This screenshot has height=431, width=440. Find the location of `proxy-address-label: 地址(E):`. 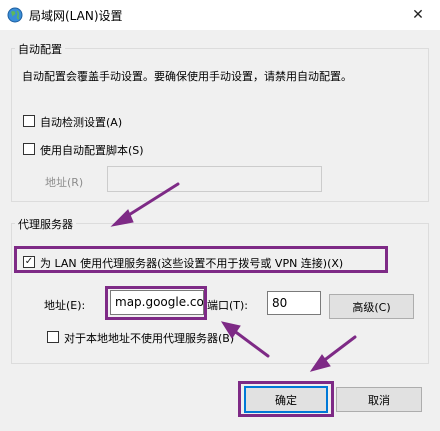

proxy-address-label: 地址(E): is located at coordinates (65, 305).